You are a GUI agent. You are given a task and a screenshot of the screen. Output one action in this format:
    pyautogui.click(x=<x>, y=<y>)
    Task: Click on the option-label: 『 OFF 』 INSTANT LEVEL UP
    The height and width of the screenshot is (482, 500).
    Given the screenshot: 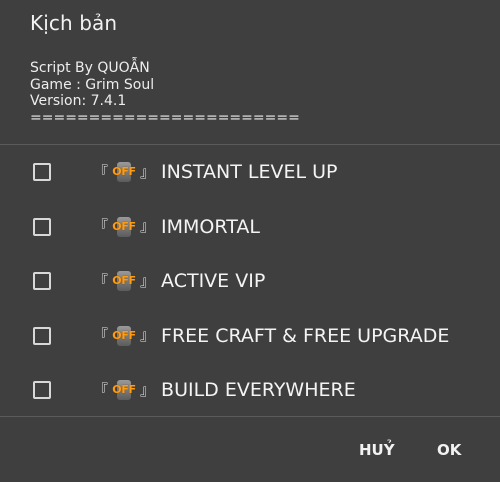 What is the action you would take?
    pyautogui.click(x=215, y=172)
    